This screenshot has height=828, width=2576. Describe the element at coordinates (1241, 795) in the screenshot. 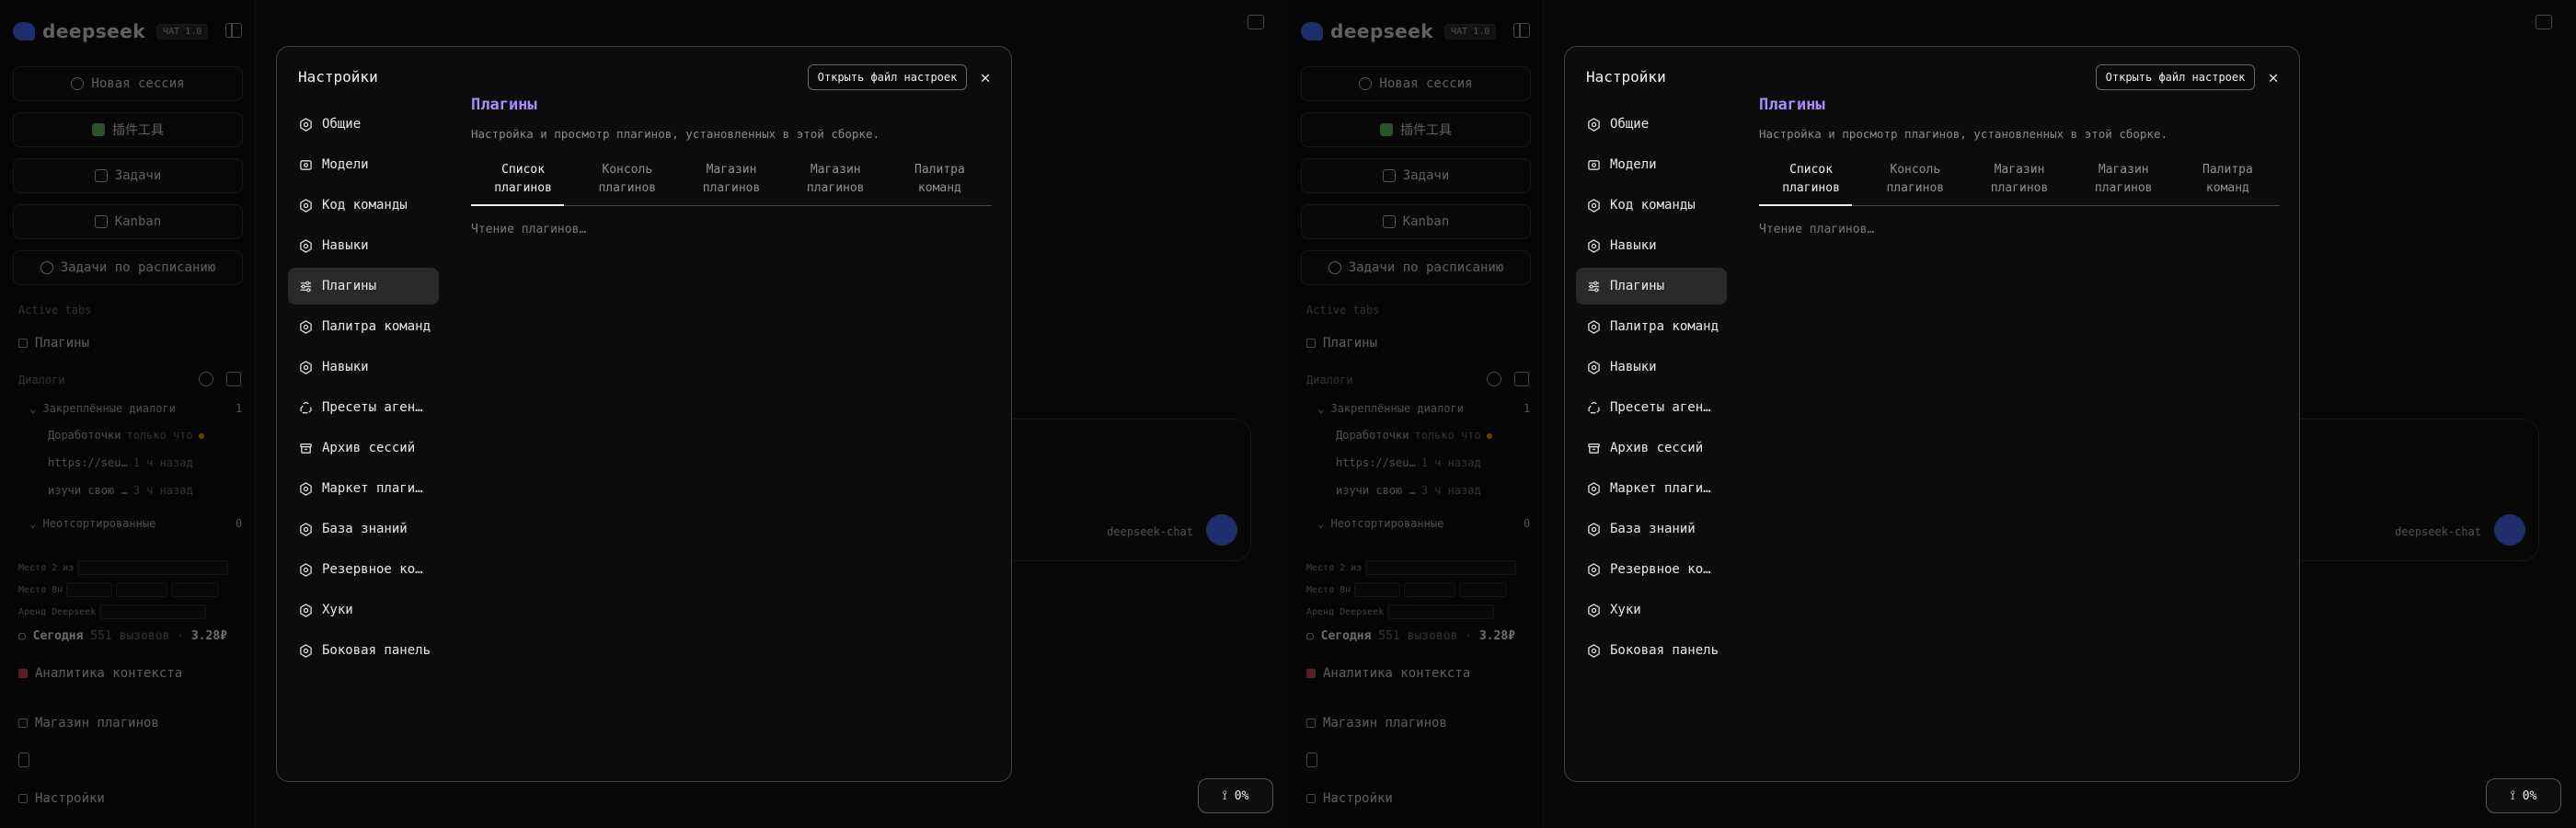

I see `progress-value: 0%` at that location.